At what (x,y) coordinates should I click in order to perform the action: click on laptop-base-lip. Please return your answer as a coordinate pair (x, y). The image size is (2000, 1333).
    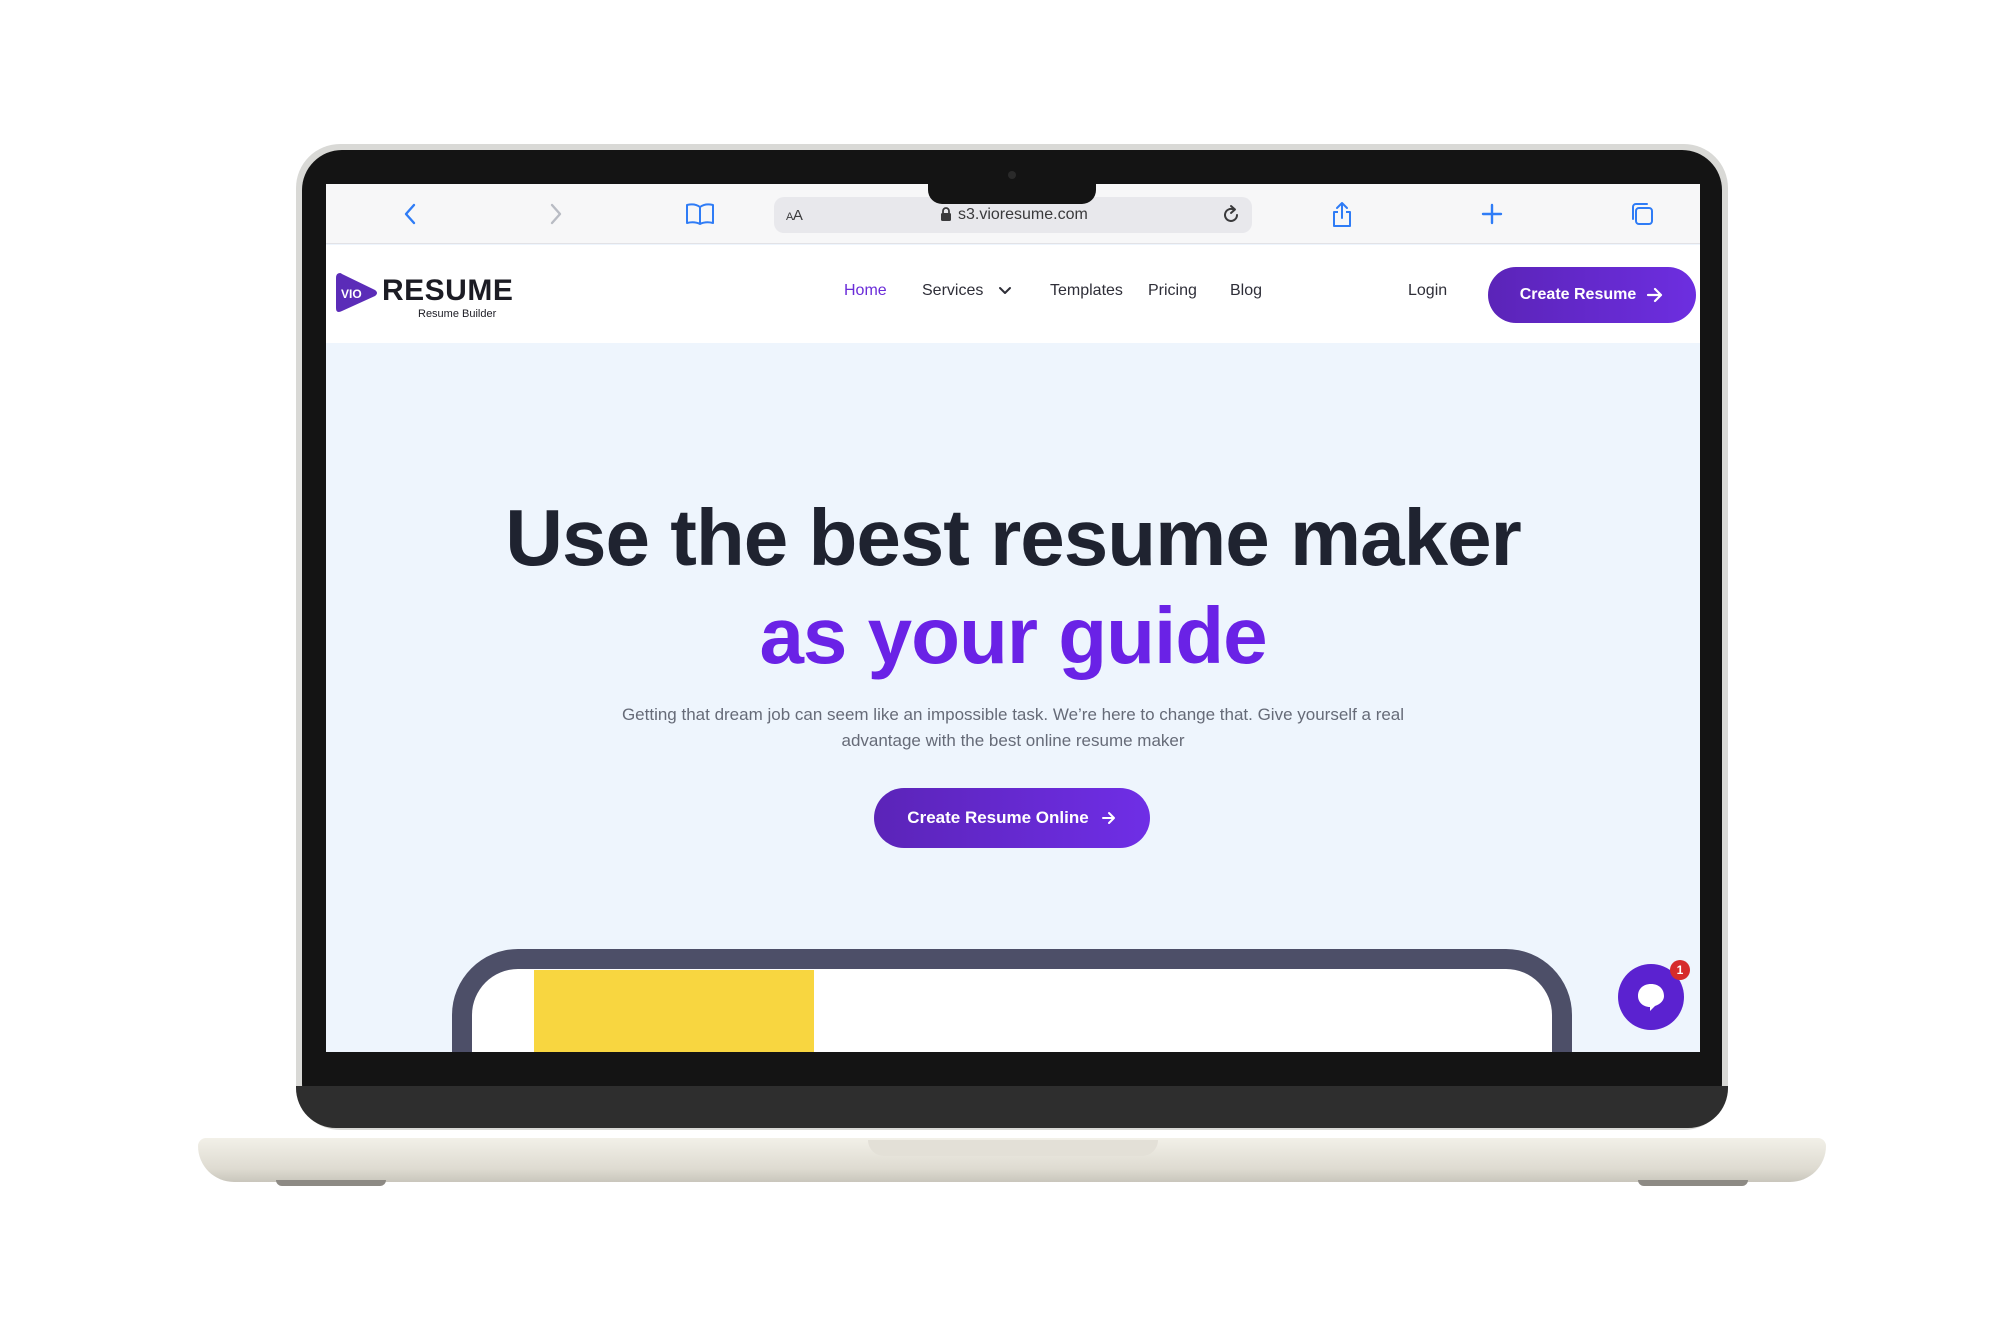
    Looking at the image, I should click on (1013, 1148).